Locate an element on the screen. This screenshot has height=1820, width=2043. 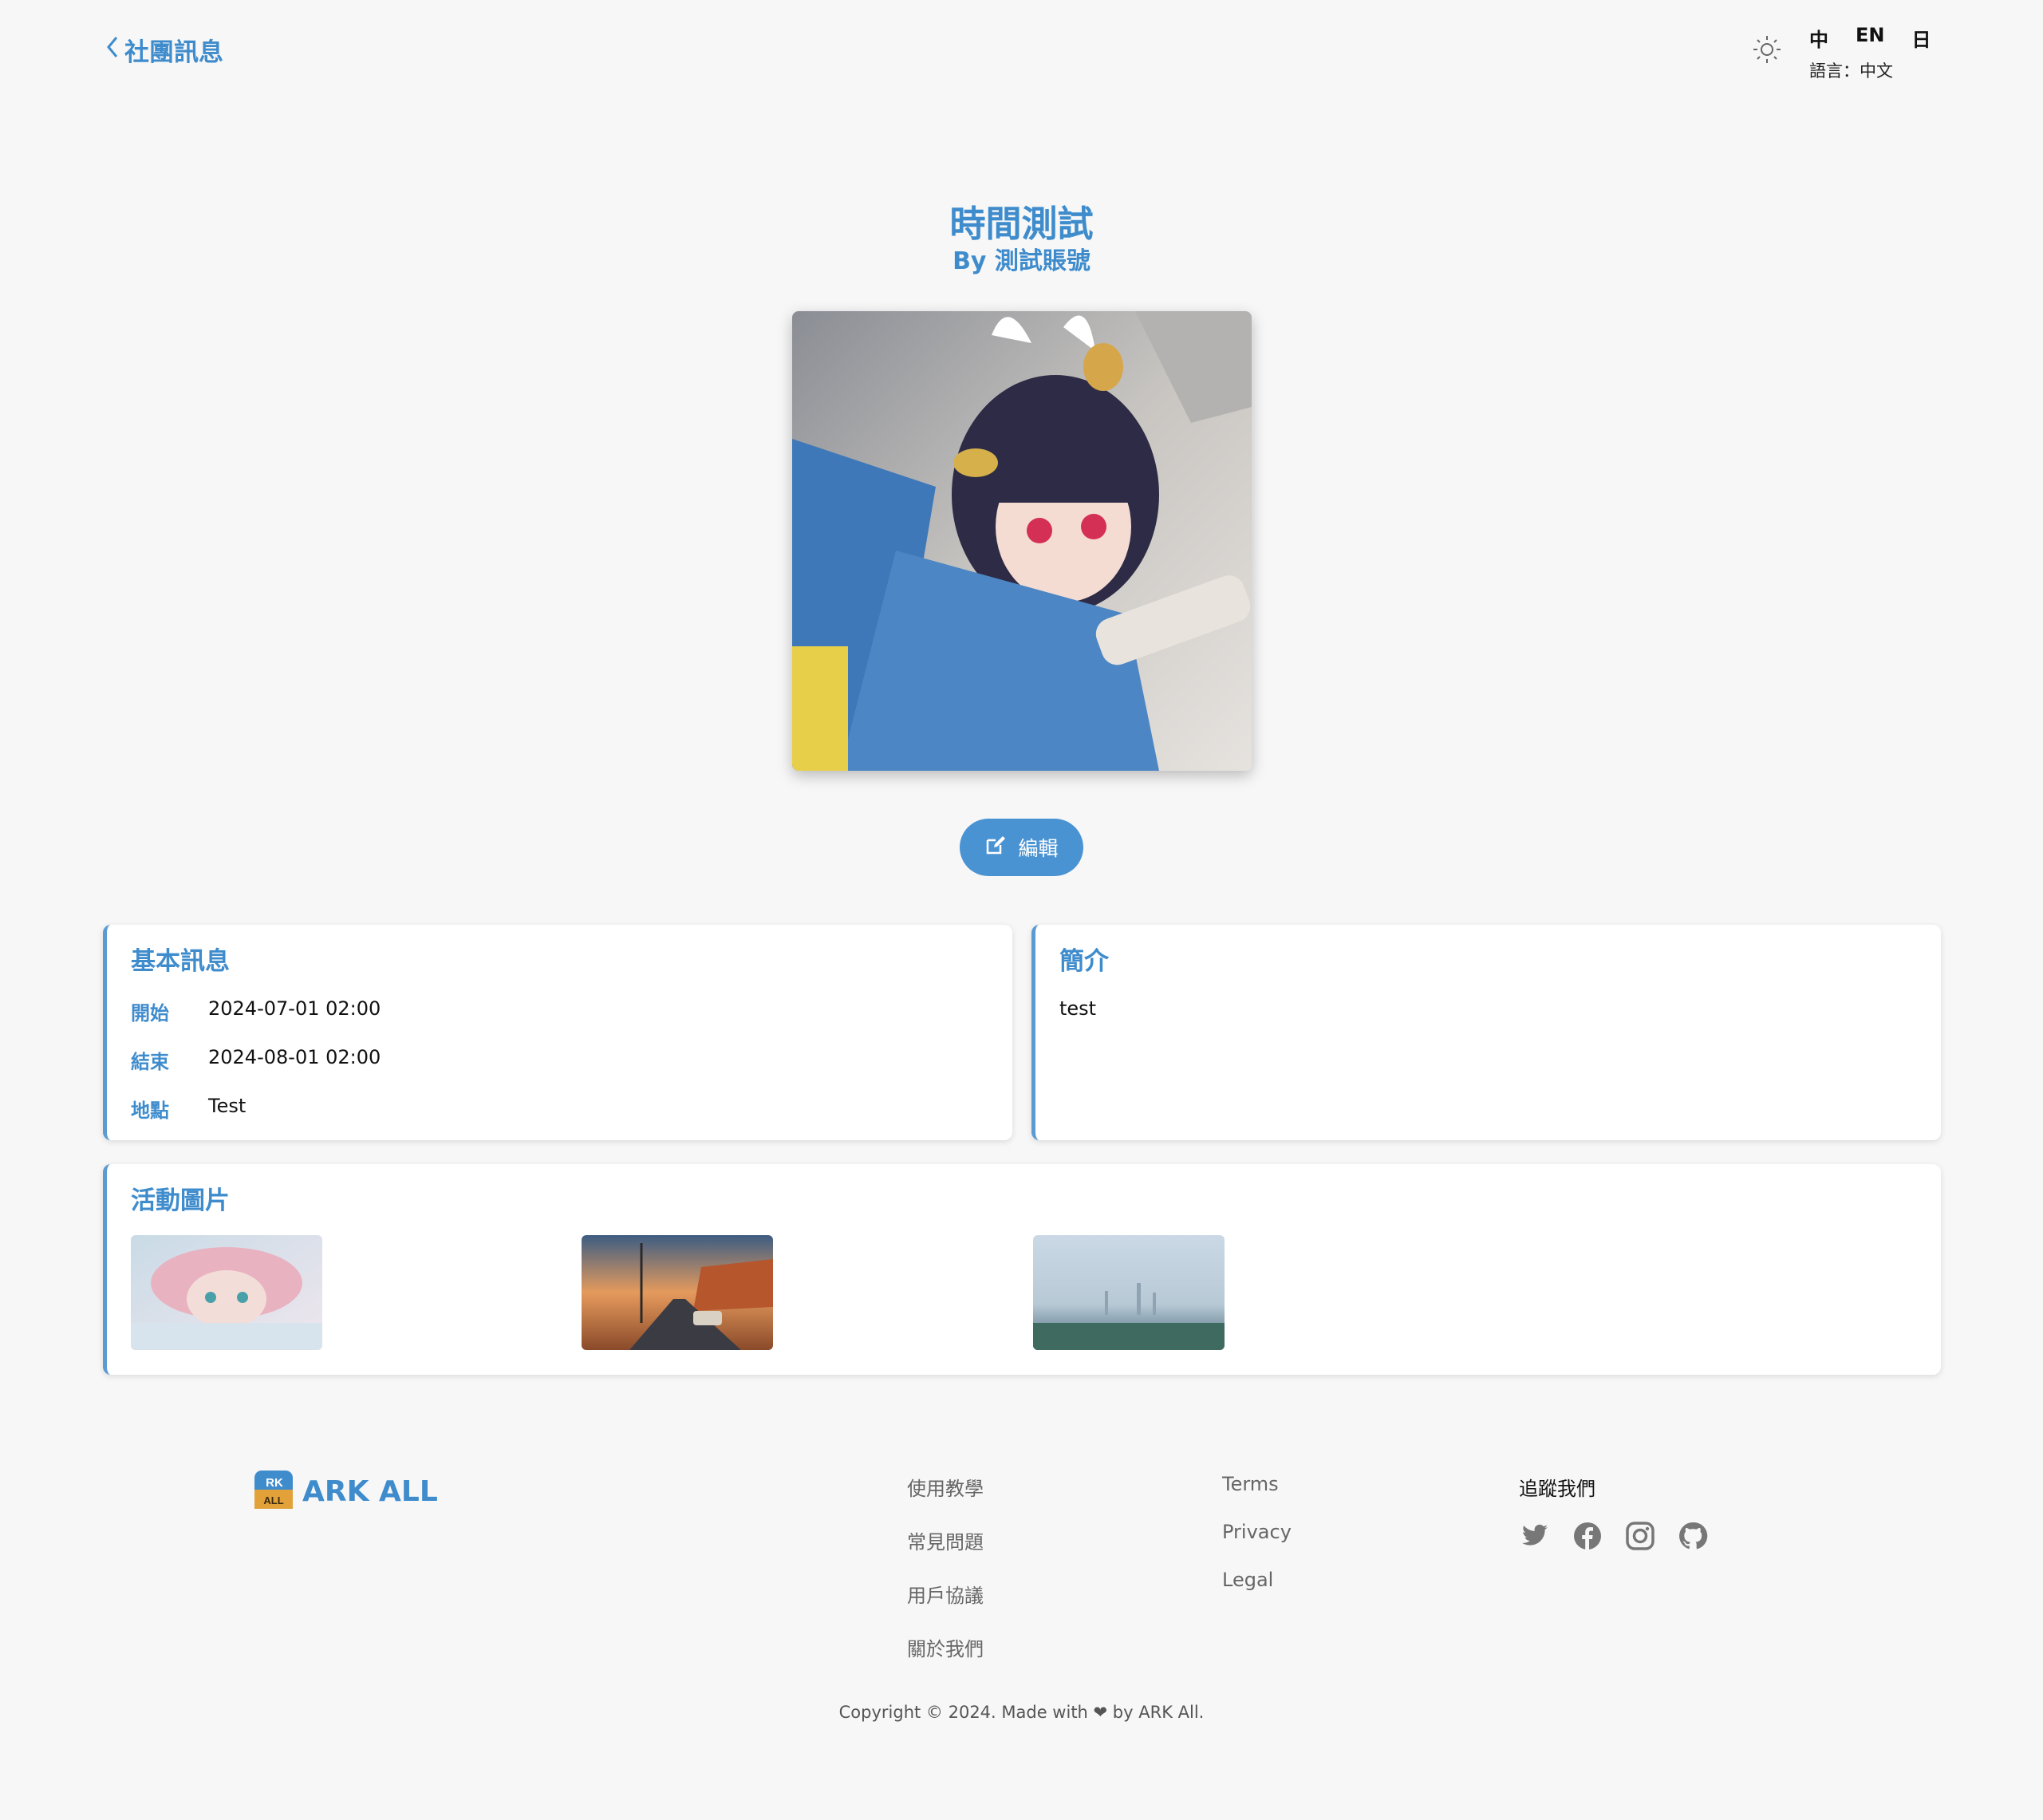
footer-link-faq: 常見問題 is located at coordinates (945, 1540).